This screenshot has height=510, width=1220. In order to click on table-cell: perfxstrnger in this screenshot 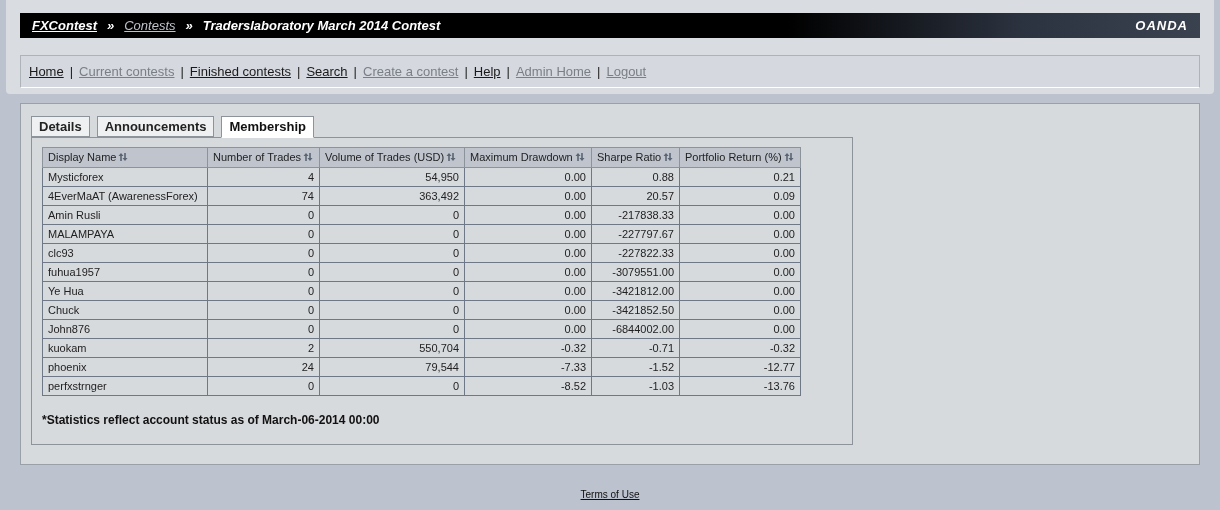, I will do `click(125, 386)`.